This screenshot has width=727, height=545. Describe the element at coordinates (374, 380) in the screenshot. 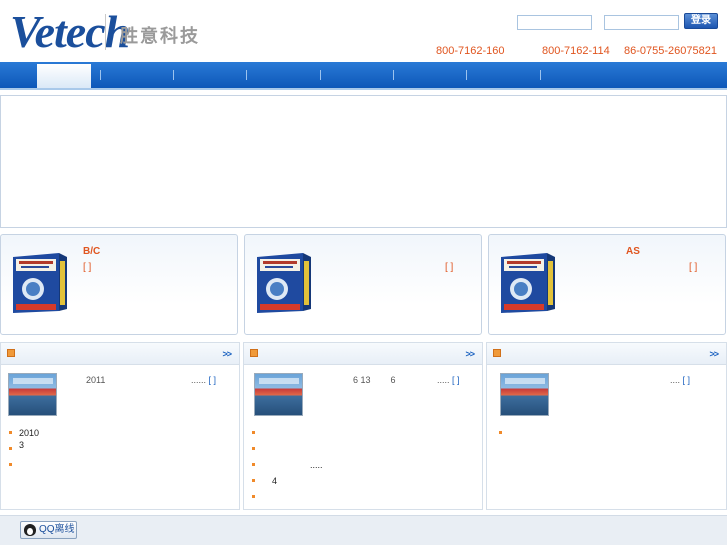

I see `news-headline: 6 13 6` at that location.